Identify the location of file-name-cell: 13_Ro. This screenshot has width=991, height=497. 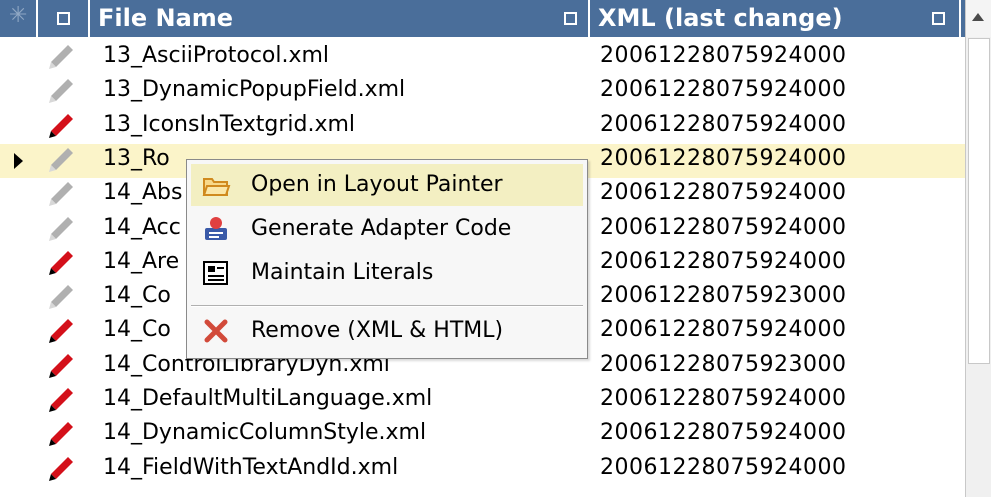
(136, 158).